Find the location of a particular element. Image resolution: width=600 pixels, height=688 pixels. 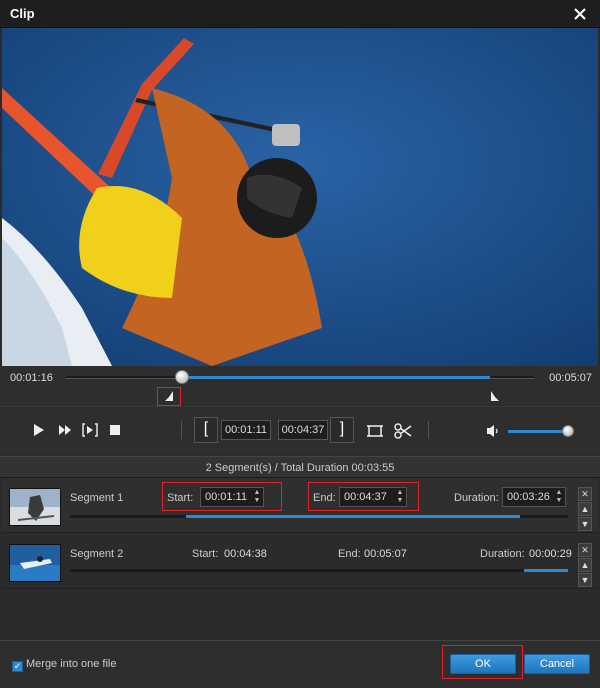

dialog-footer: ✓ Merge into one file OK Cancel is located at coordinates (300, 664).